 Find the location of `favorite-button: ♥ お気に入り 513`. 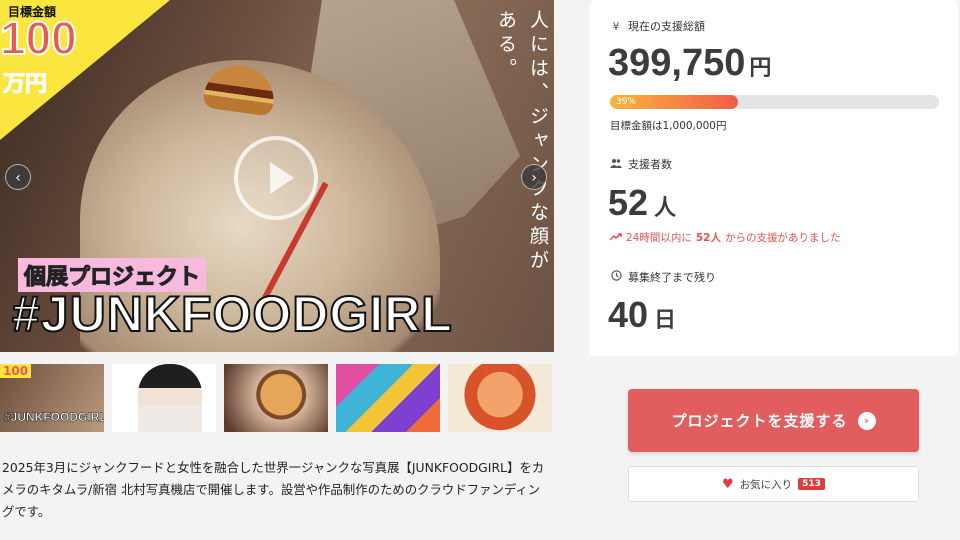

favorite-button: ♥ お気に入り 513 is located at coordinates (773, 484).